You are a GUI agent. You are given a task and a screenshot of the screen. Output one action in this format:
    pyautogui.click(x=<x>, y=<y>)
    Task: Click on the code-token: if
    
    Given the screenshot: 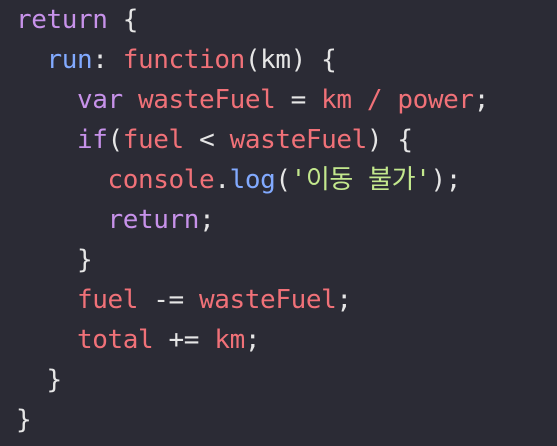 What is the action you would take?
    pyautogui.click(x=92, y=140)
    